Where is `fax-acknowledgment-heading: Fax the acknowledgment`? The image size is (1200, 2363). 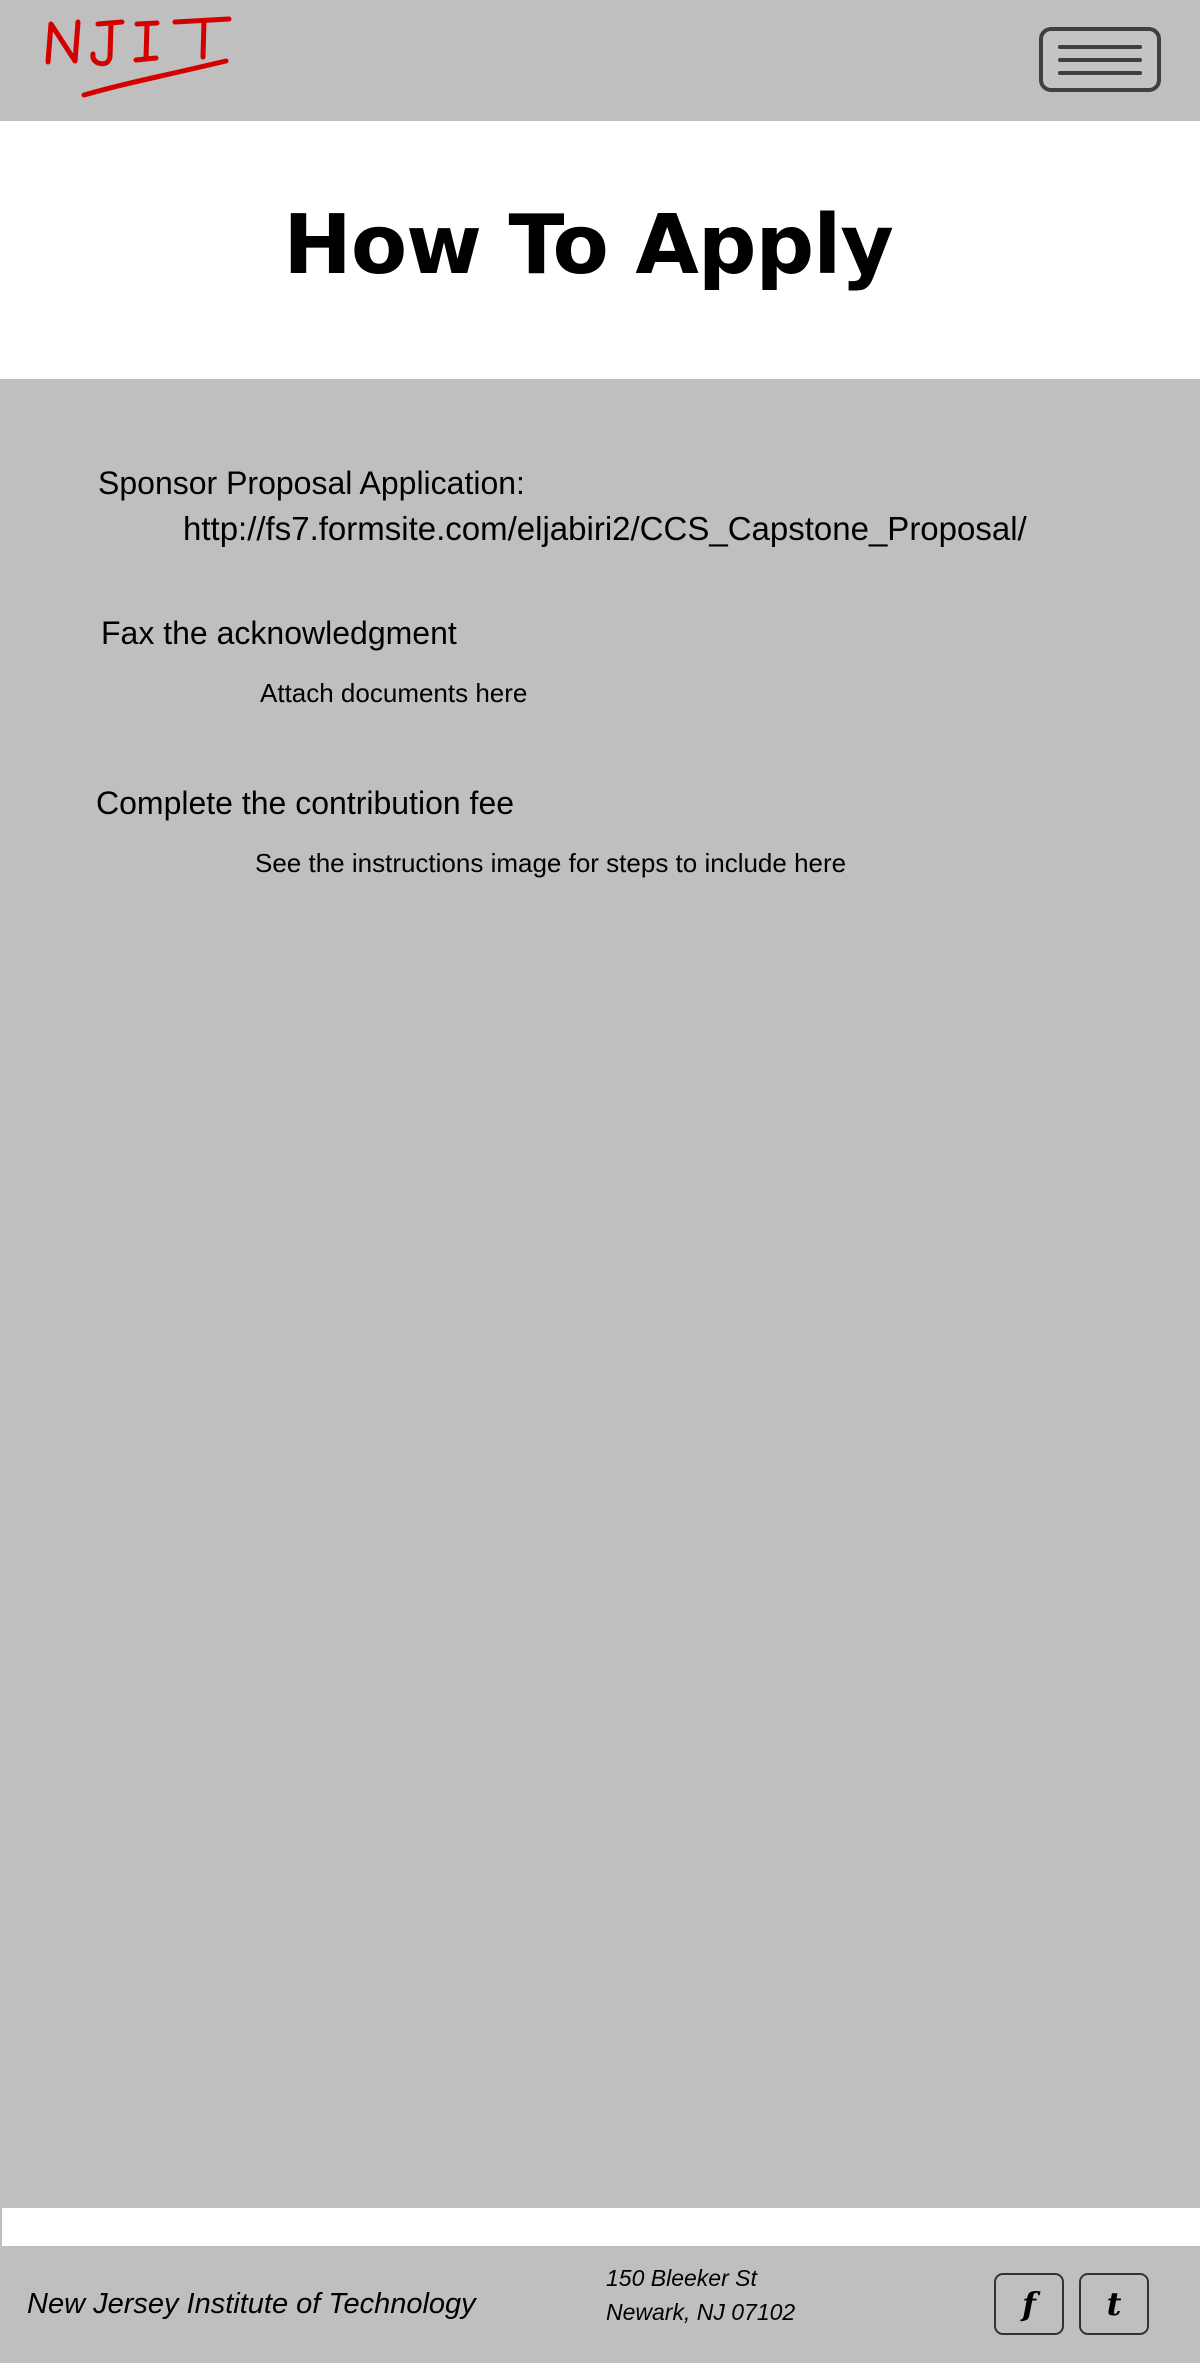
fax-acknowledgment-heading: Fax the acknowledgment is located at coordinates (279, 633).